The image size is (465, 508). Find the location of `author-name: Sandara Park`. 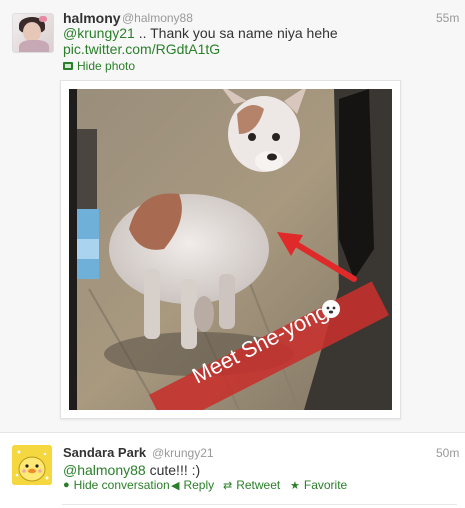

author-name: Sandara Park is located at coordinates (104, 452).